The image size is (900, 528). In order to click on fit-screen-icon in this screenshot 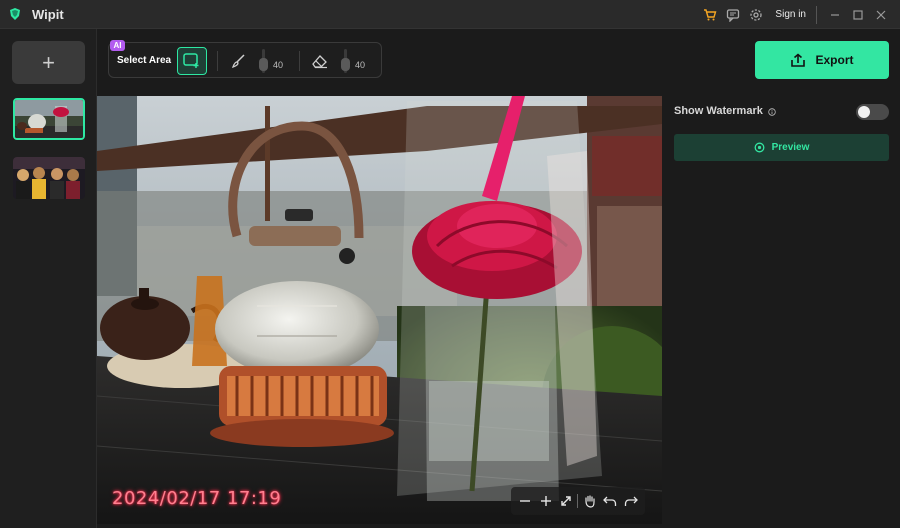, I will do `click(566, 501)`.